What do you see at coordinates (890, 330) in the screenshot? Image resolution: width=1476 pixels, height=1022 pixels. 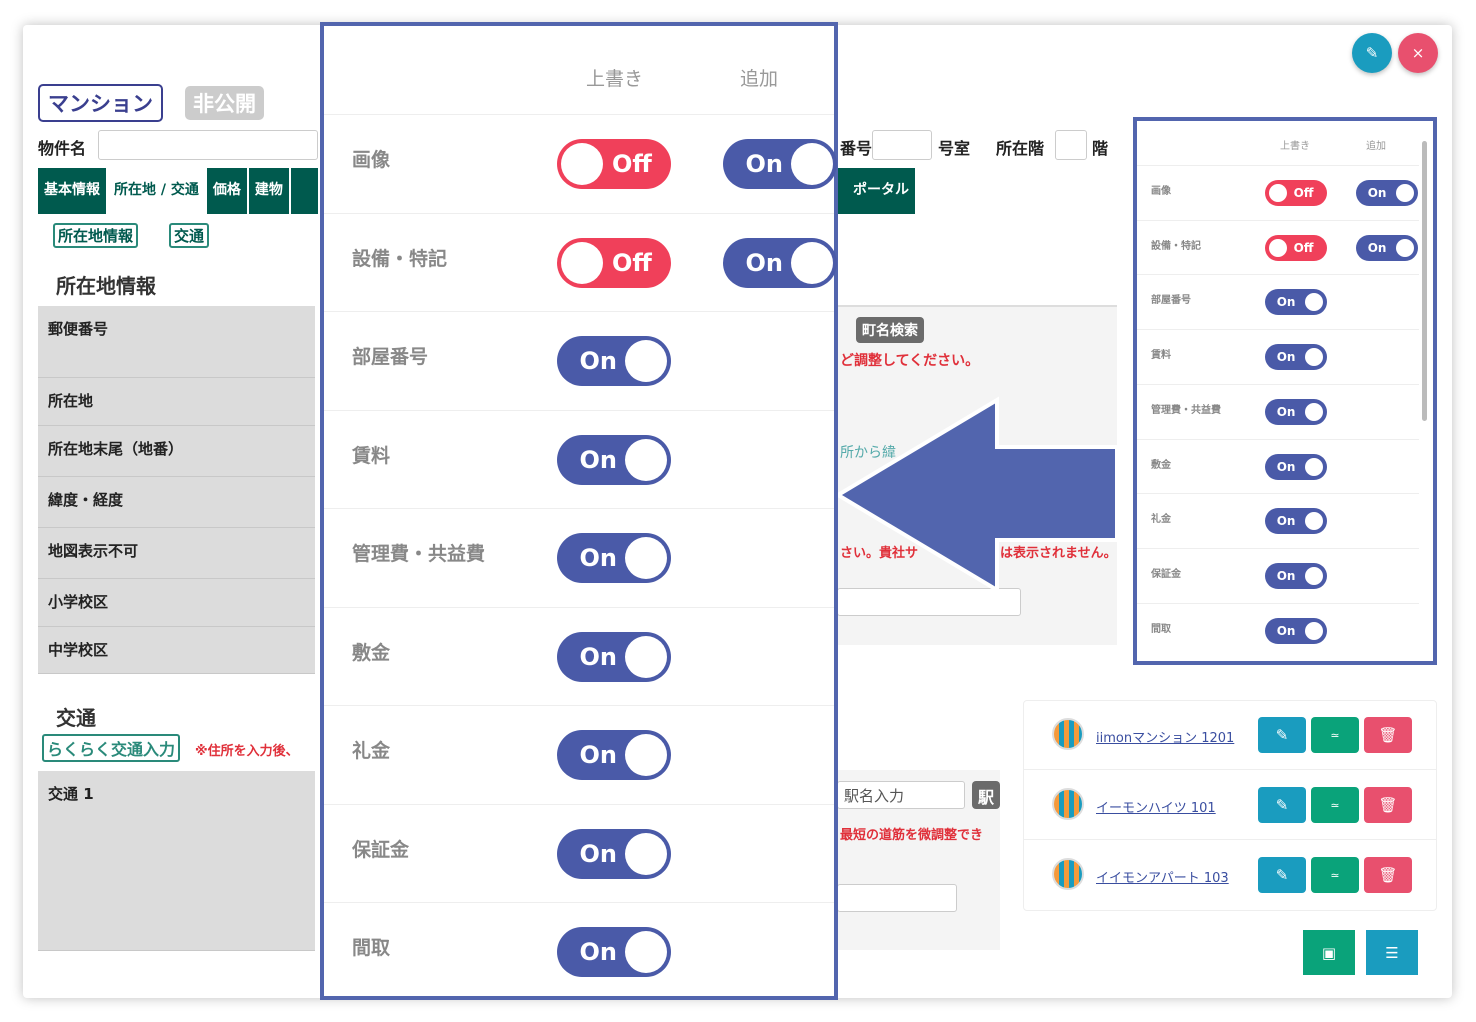 I see `town-search-button: 町名検索` at bounding box center [890, 330].